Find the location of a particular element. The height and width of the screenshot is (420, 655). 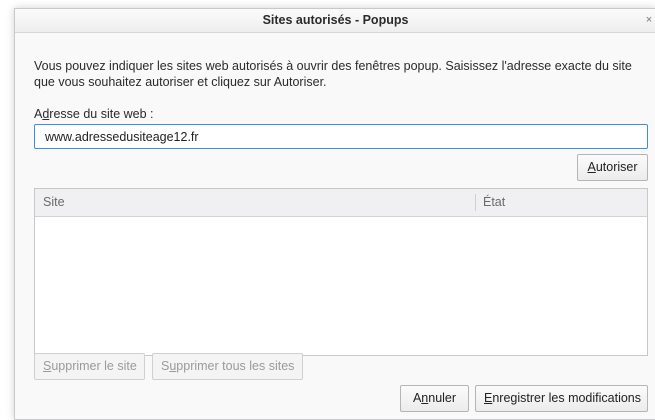

dialog-titlebar: Sites autorisés - Popups × is located at coordinates (335, 21).